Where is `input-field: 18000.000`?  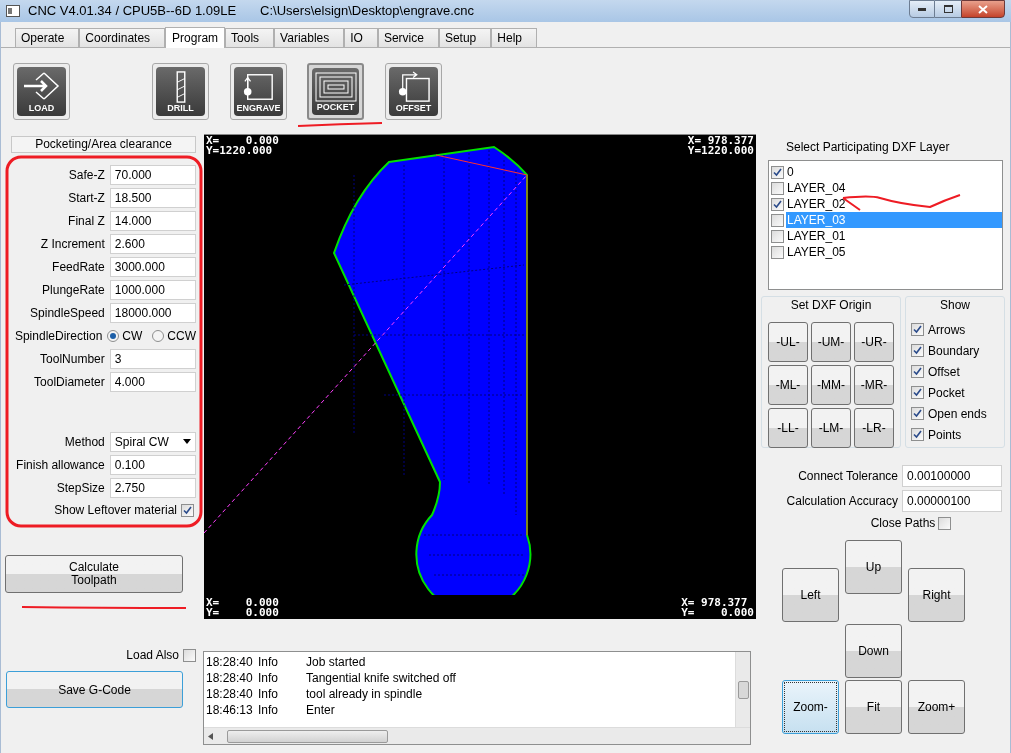
input-field: 18000.000 is located at coordinates (152, 312).